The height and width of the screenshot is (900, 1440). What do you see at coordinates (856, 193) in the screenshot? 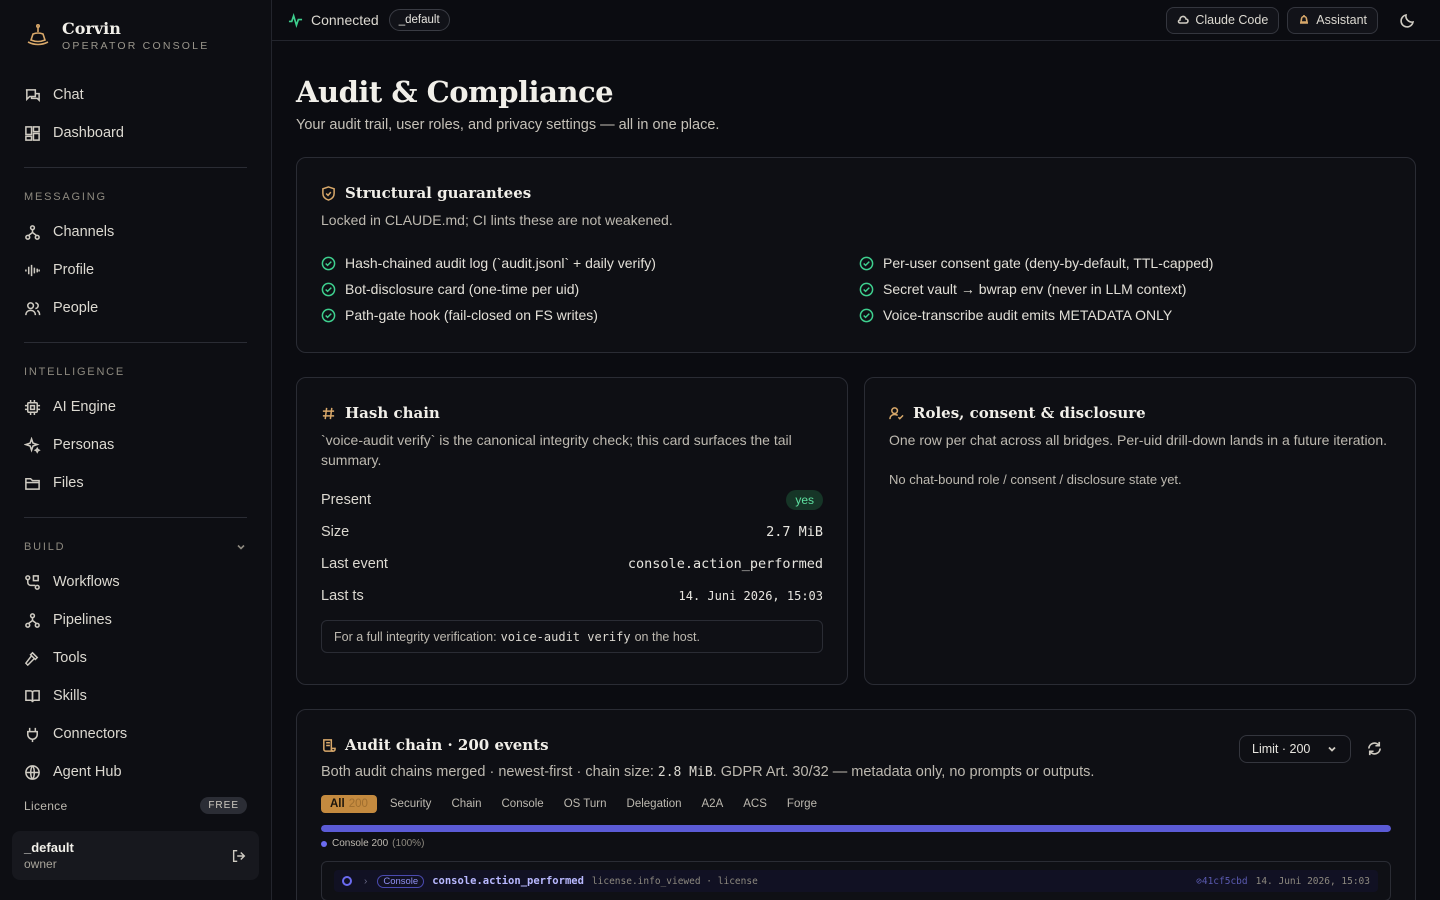
I see `card-title: Structural guarantees` at bounding box center [856, 193].